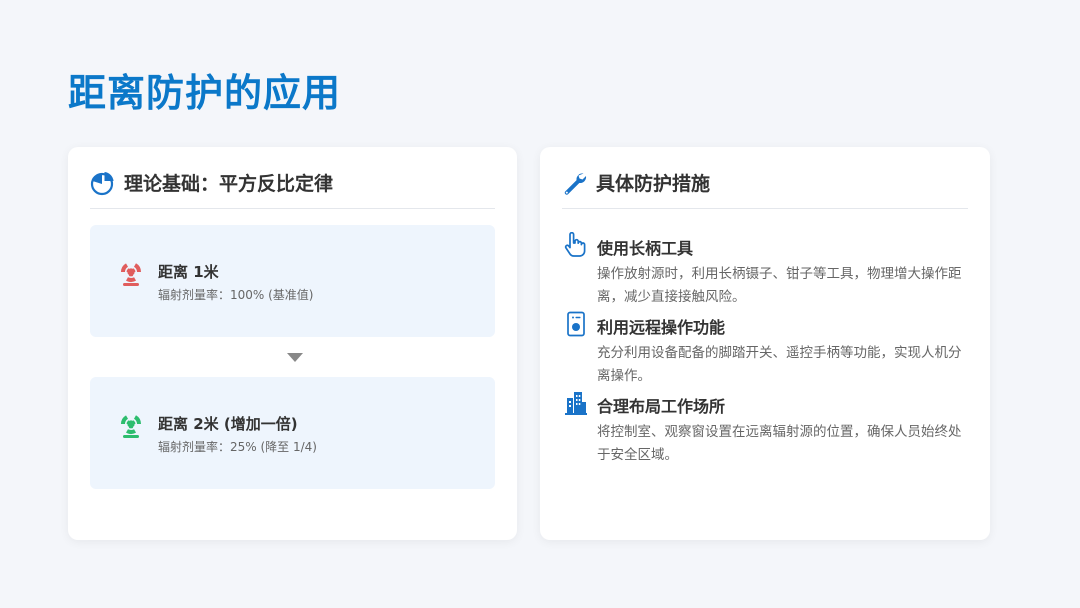 The width and height of the screenshot is (1080, 608). Describe the element at coordinates (575, 244) in the screenshot. I see `hand-pointer-icon` at that location.